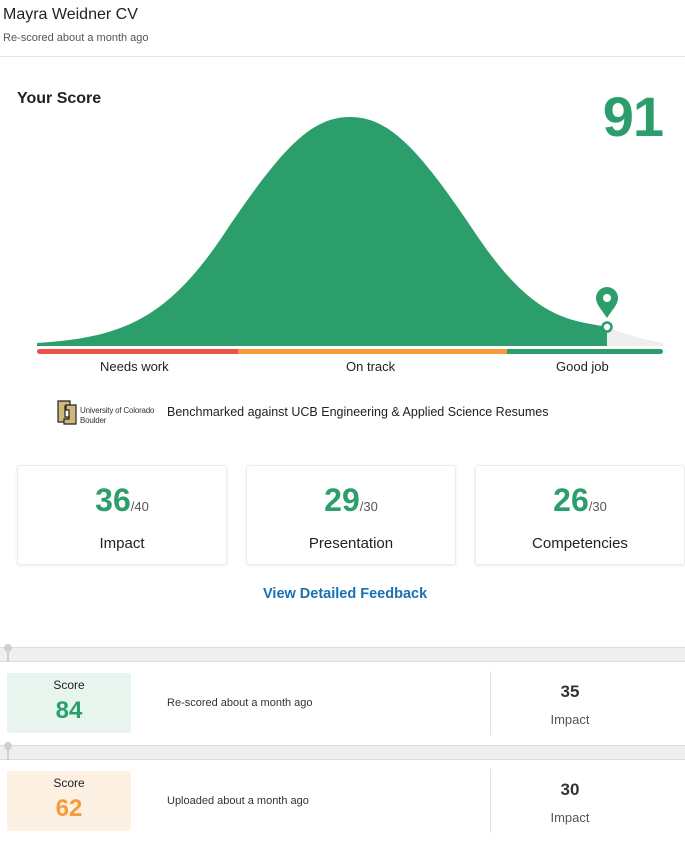  Describe the element at coordinates (342, 500) in the screenshot. I see `category-score: 29` at that location.